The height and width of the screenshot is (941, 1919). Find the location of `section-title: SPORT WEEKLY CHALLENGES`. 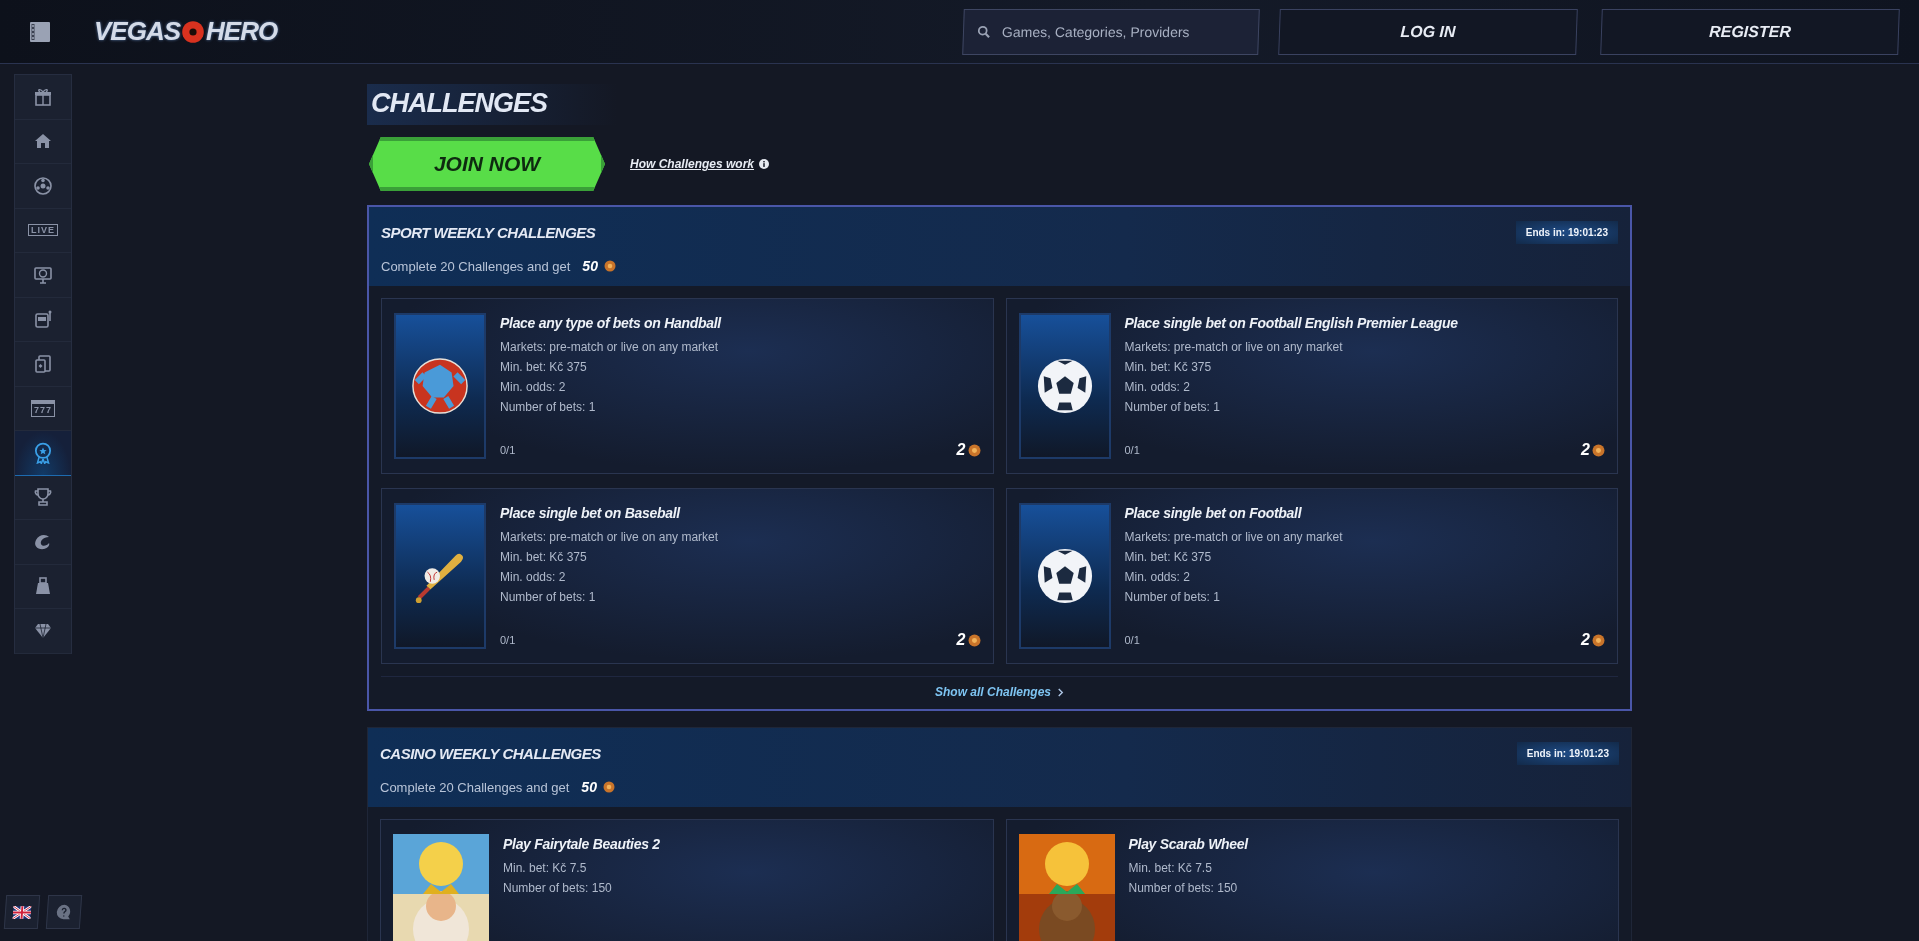

section-title: SPORT WEEKLY CHALLENGES is located at coordinates (488, 232).